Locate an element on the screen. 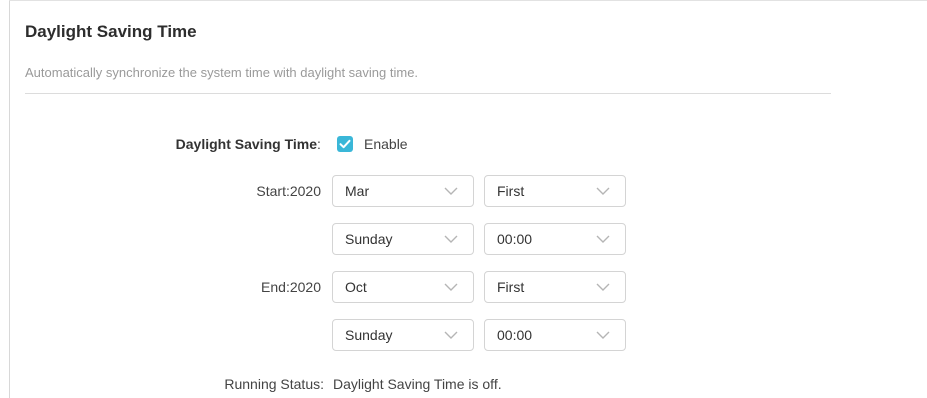 Image resolution: width=927 pixels, height=398 pixels. running-status-value: Daylight Saving Time is off. is located at coordinates (417, 384).